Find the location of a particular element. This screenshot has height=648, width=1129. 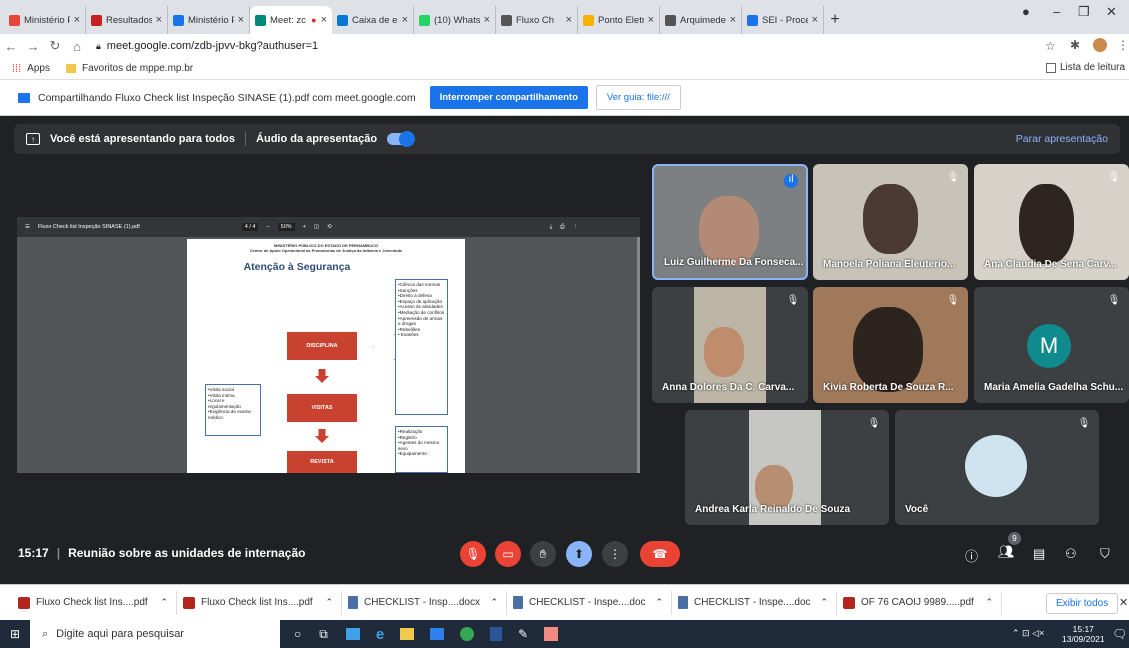

taskbar-search-box: ⌕ Digite aqui para pesquisar is located at coordinates (155, 634).